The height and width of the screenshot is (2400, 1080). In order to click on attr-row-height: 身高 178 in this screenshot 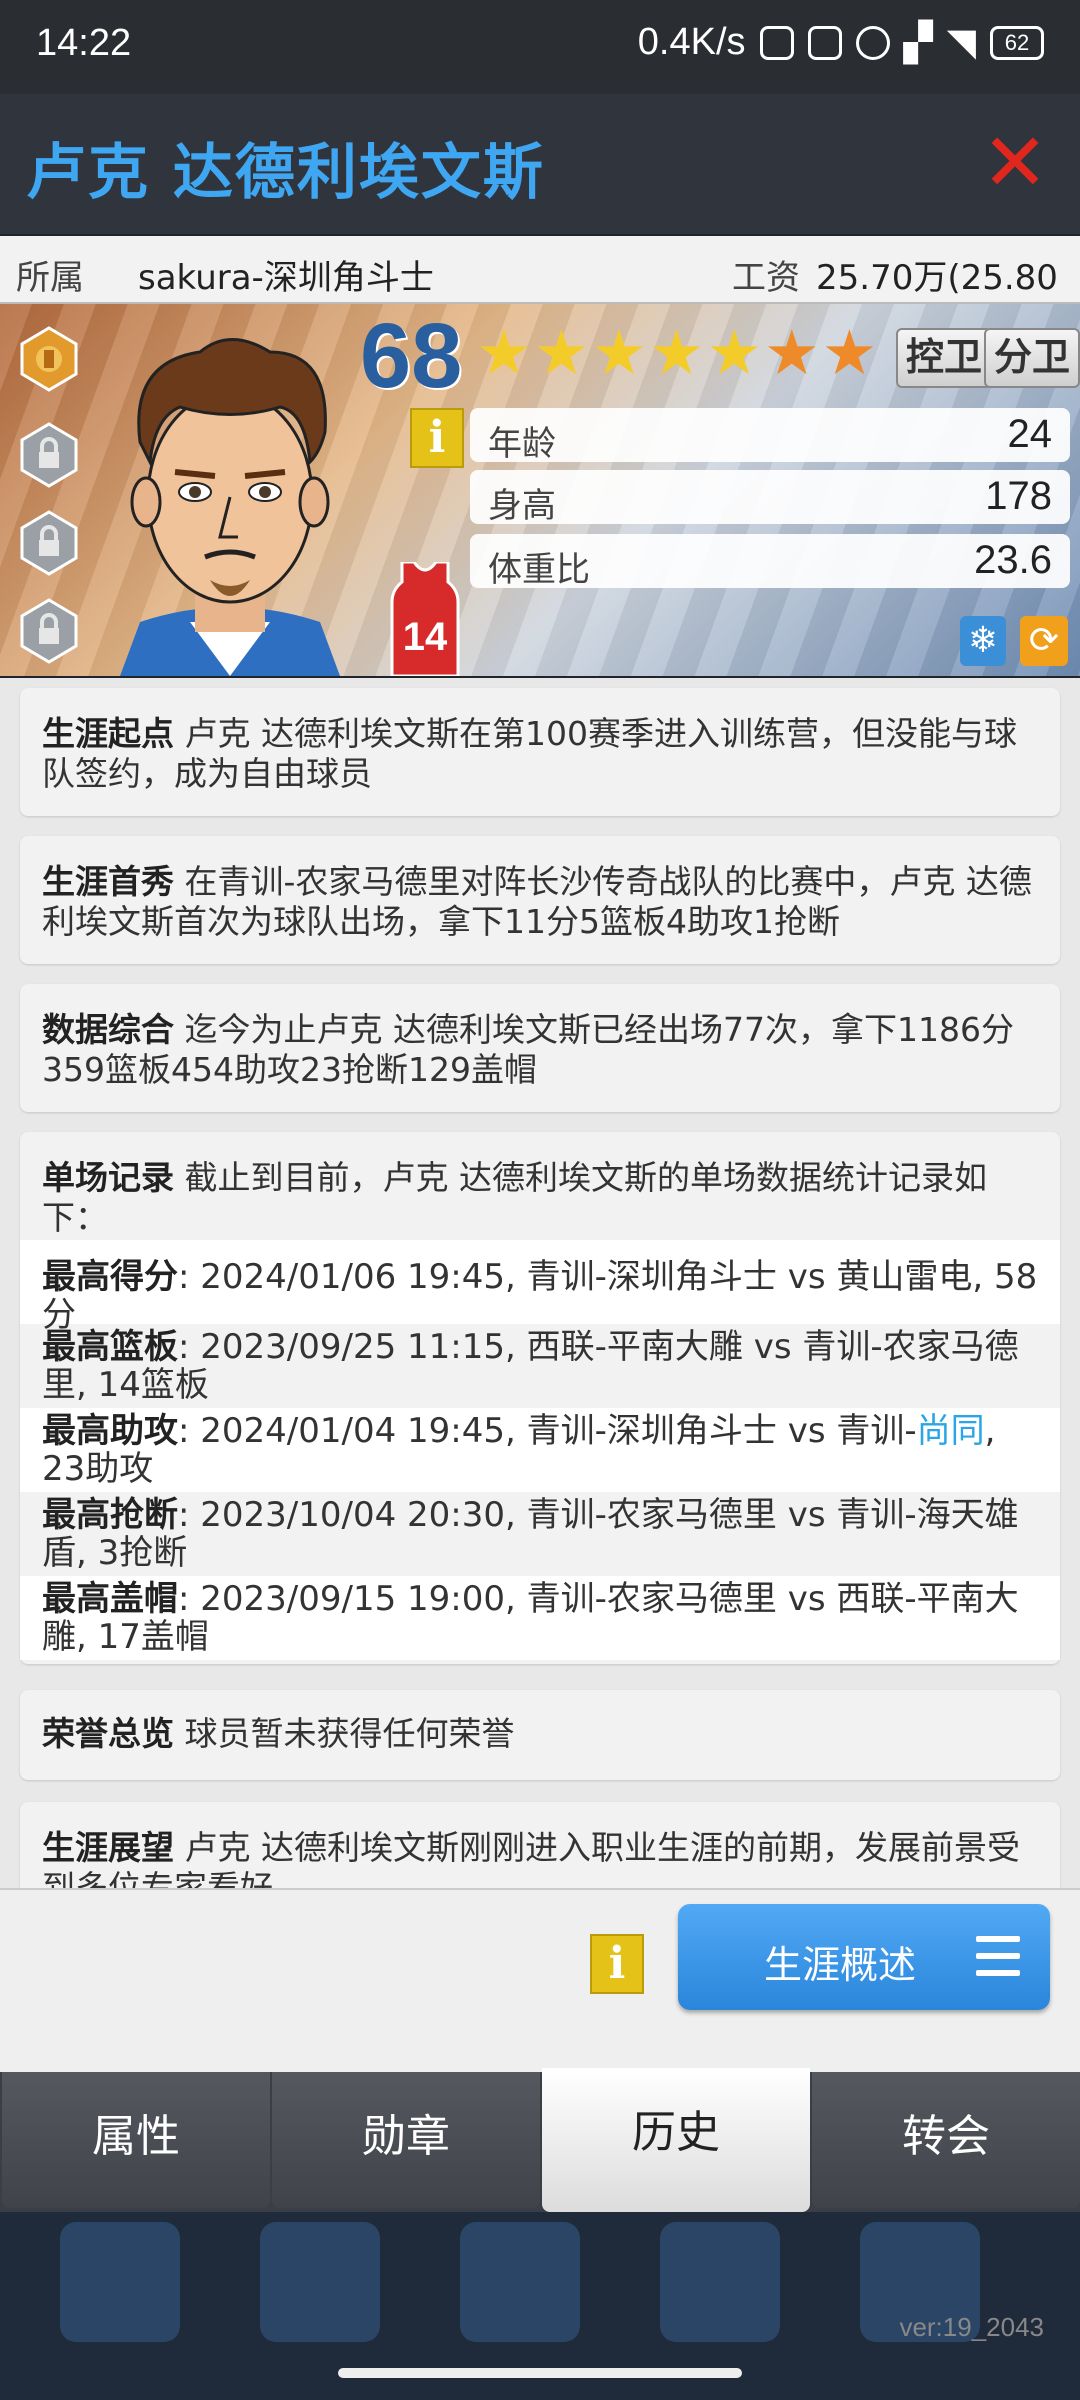, I will do `click(770, 498)`.